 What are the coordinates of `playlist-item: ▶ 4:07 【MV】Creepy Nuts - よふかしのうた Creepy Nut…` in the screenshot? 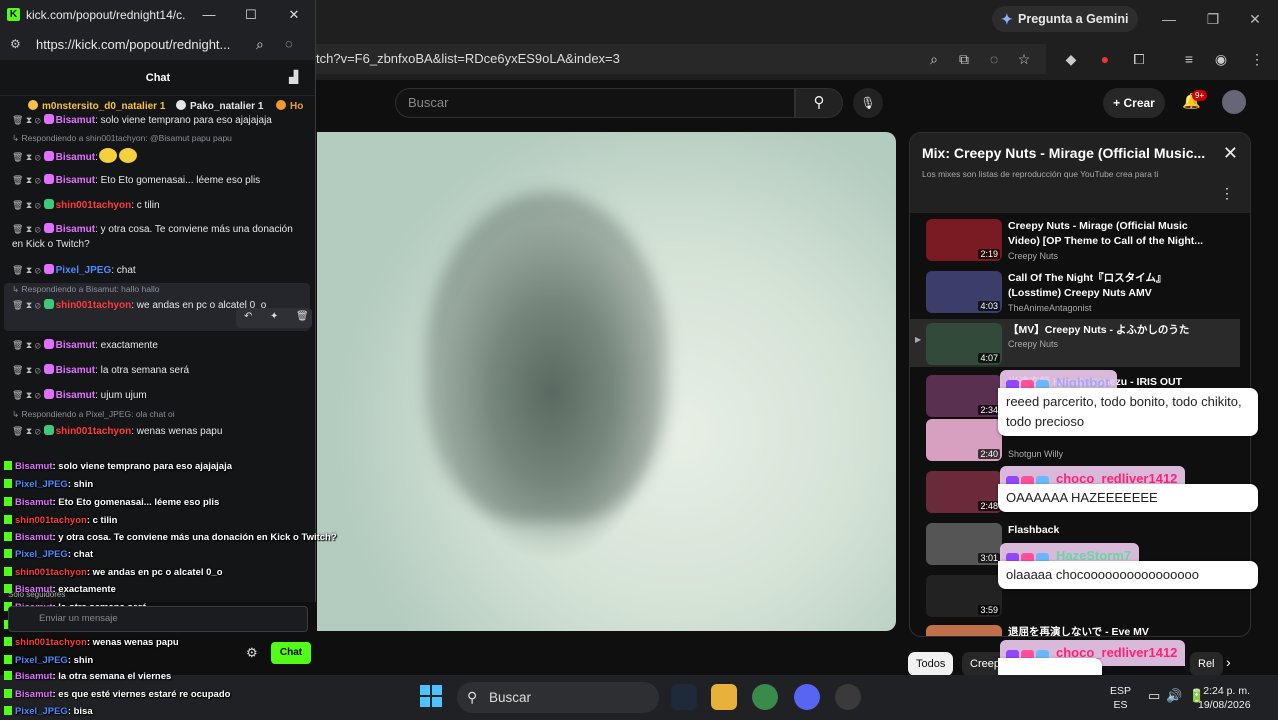 It's located at (1075, 343).